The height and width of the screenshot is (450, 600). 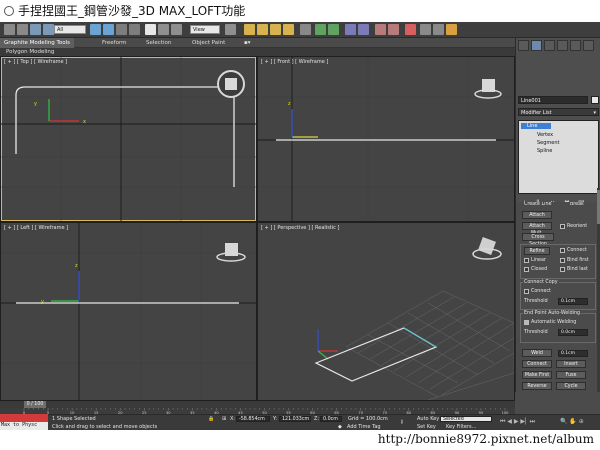 What do you see at coordinates (257, 404) in the screenshot?
I see `time-slider: 0 / 100` at bounding box center [257, 404].